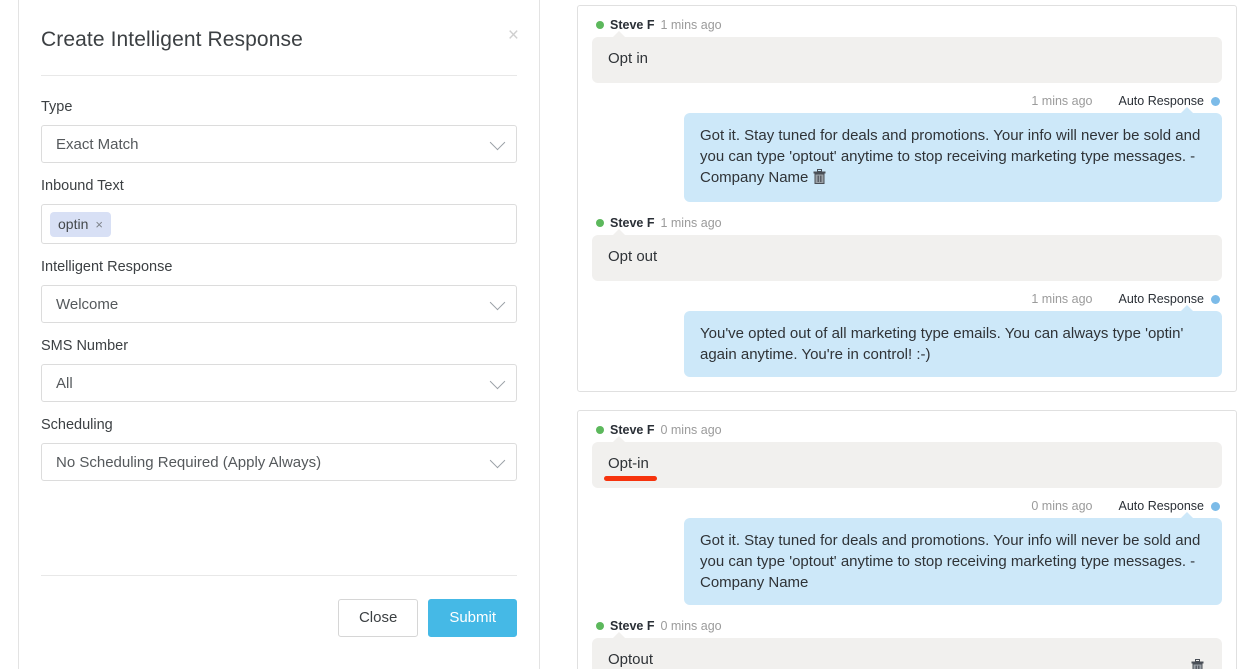  I want to click on field-type: Type Exact Match, so click(279, 130).